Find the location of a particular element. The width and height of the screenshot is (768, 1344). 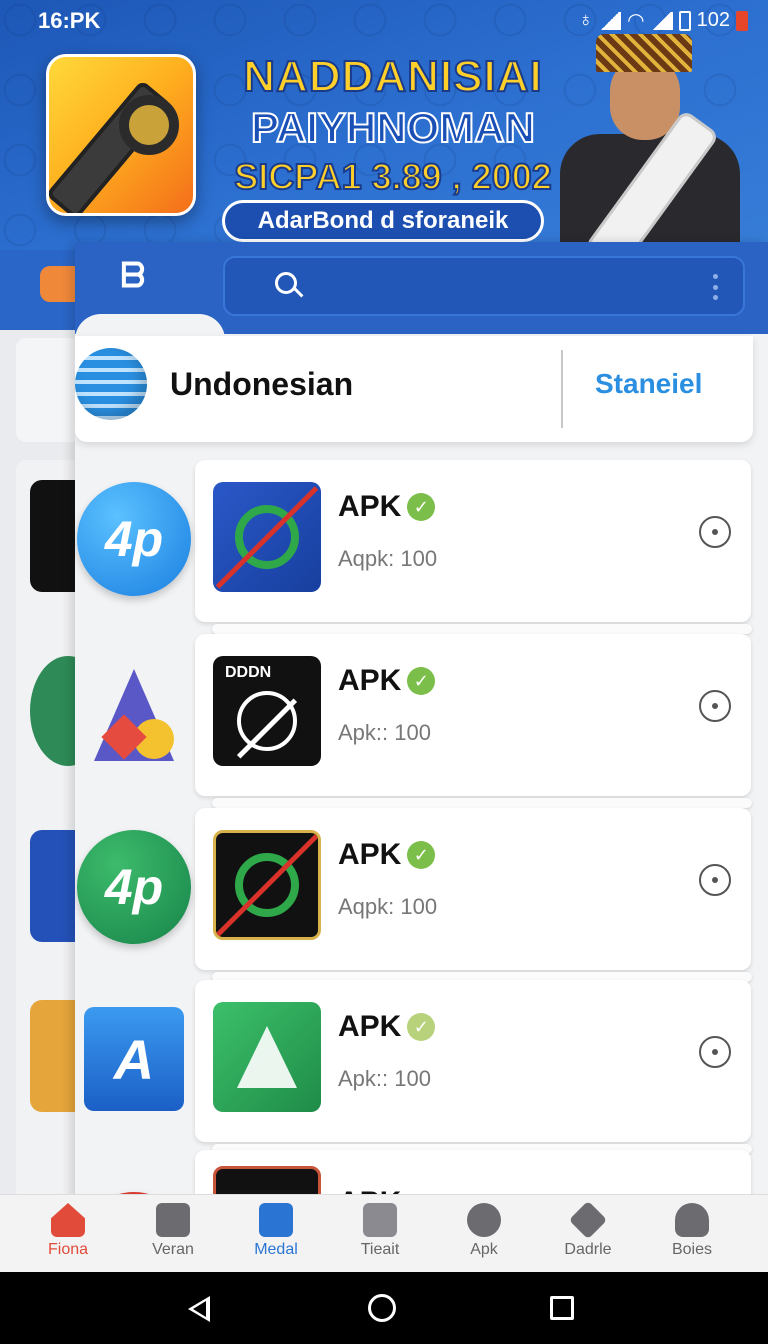

tile-circle is located at coordinates (267, 721).